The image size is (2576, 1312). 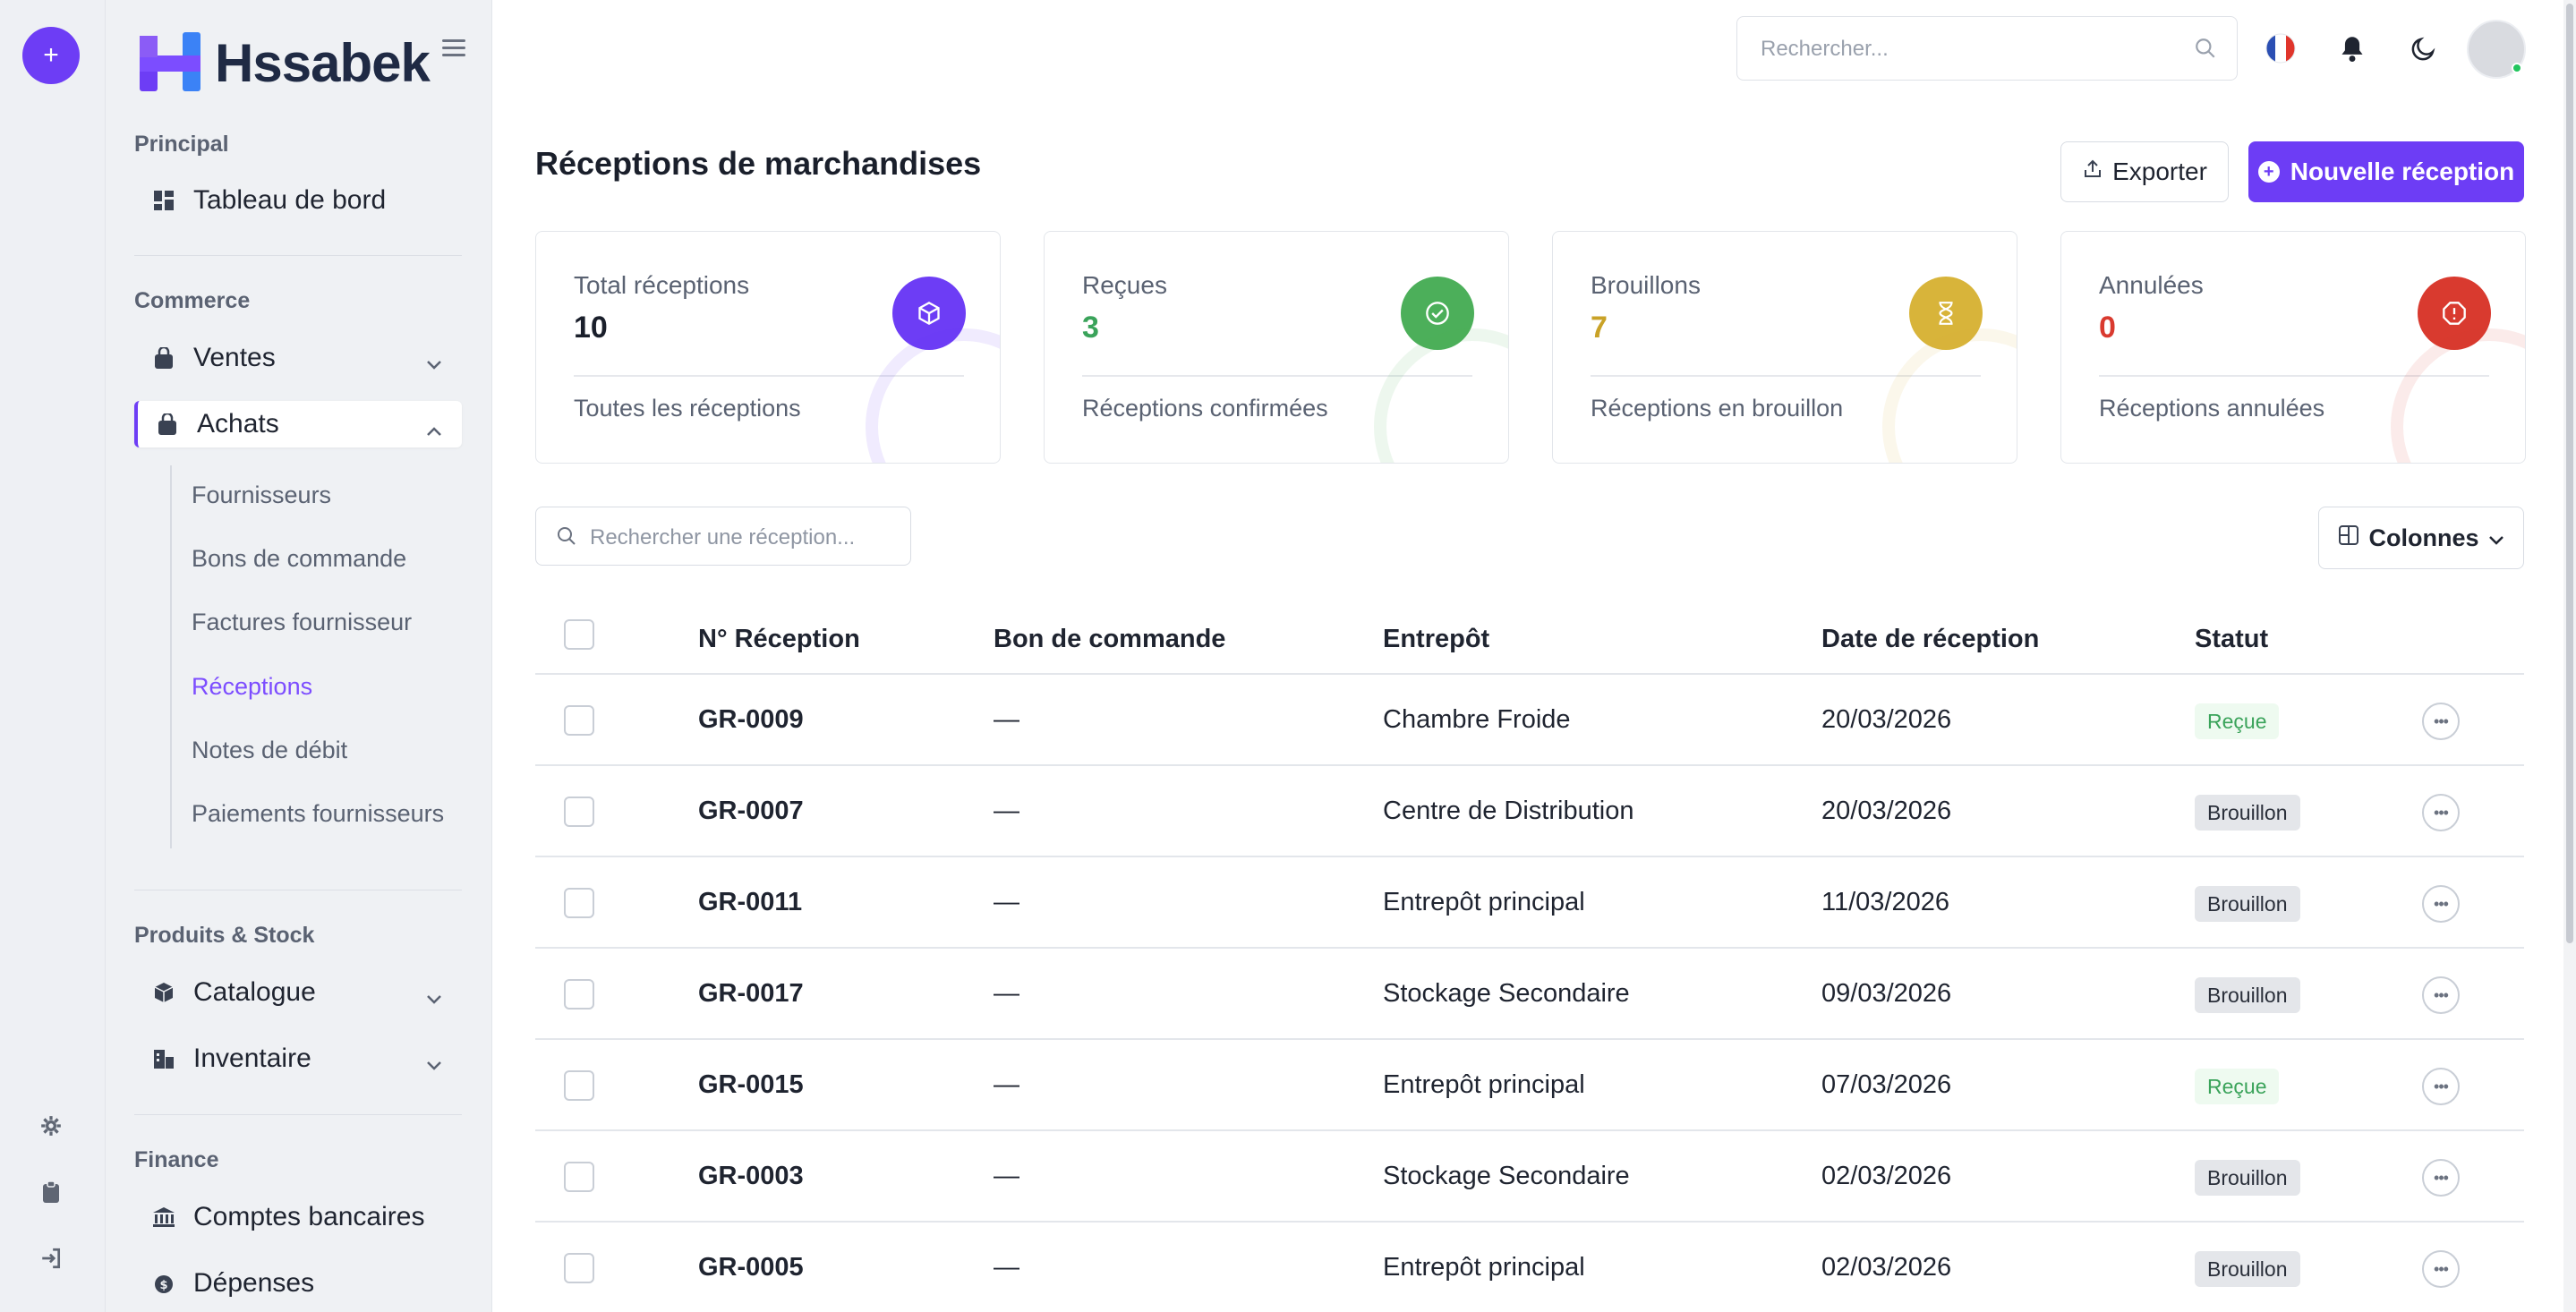 I want to click on stat-card-recues: Reçues 3 Réceptions confirmées, so click(x=1276, y=347).